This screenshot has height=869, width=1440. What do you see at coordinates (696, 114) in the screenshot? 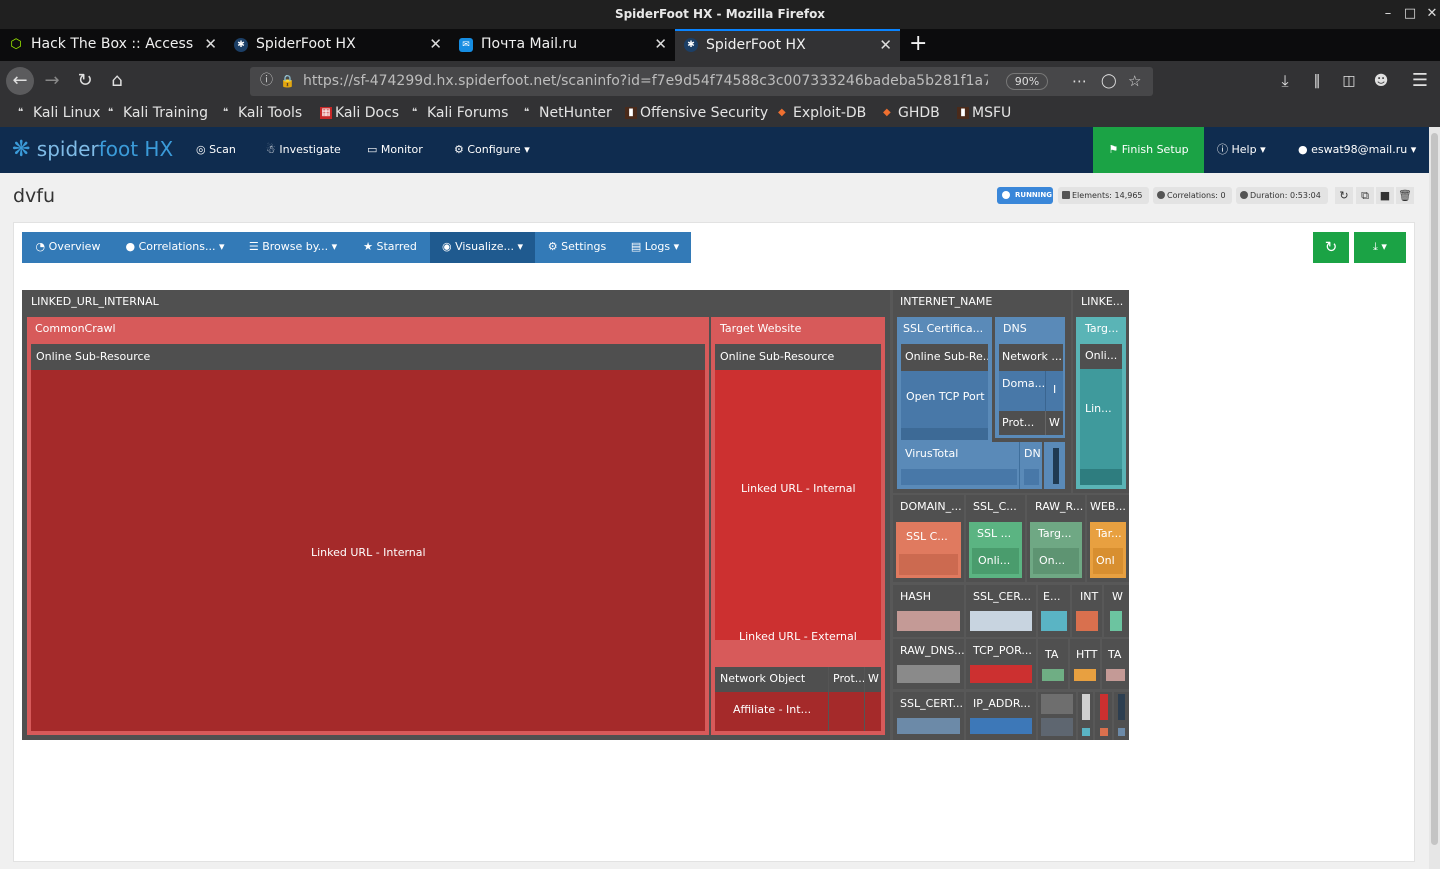
I see `bookmark-offensive-security: ▮ Offensive Security` at bounding box center [696, 114].